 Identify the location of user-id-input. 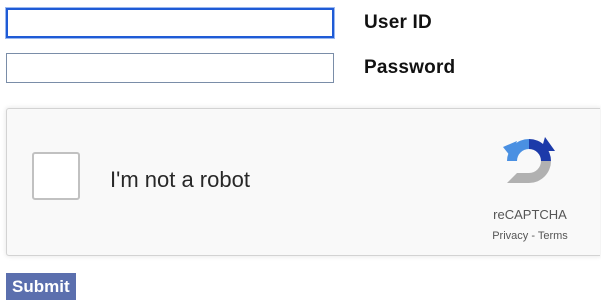
(170, 23).